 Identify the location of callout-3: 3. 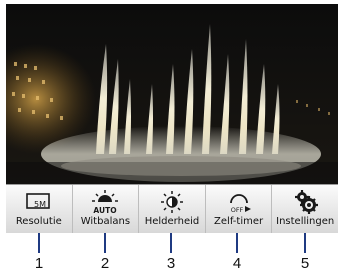
(171, 253).